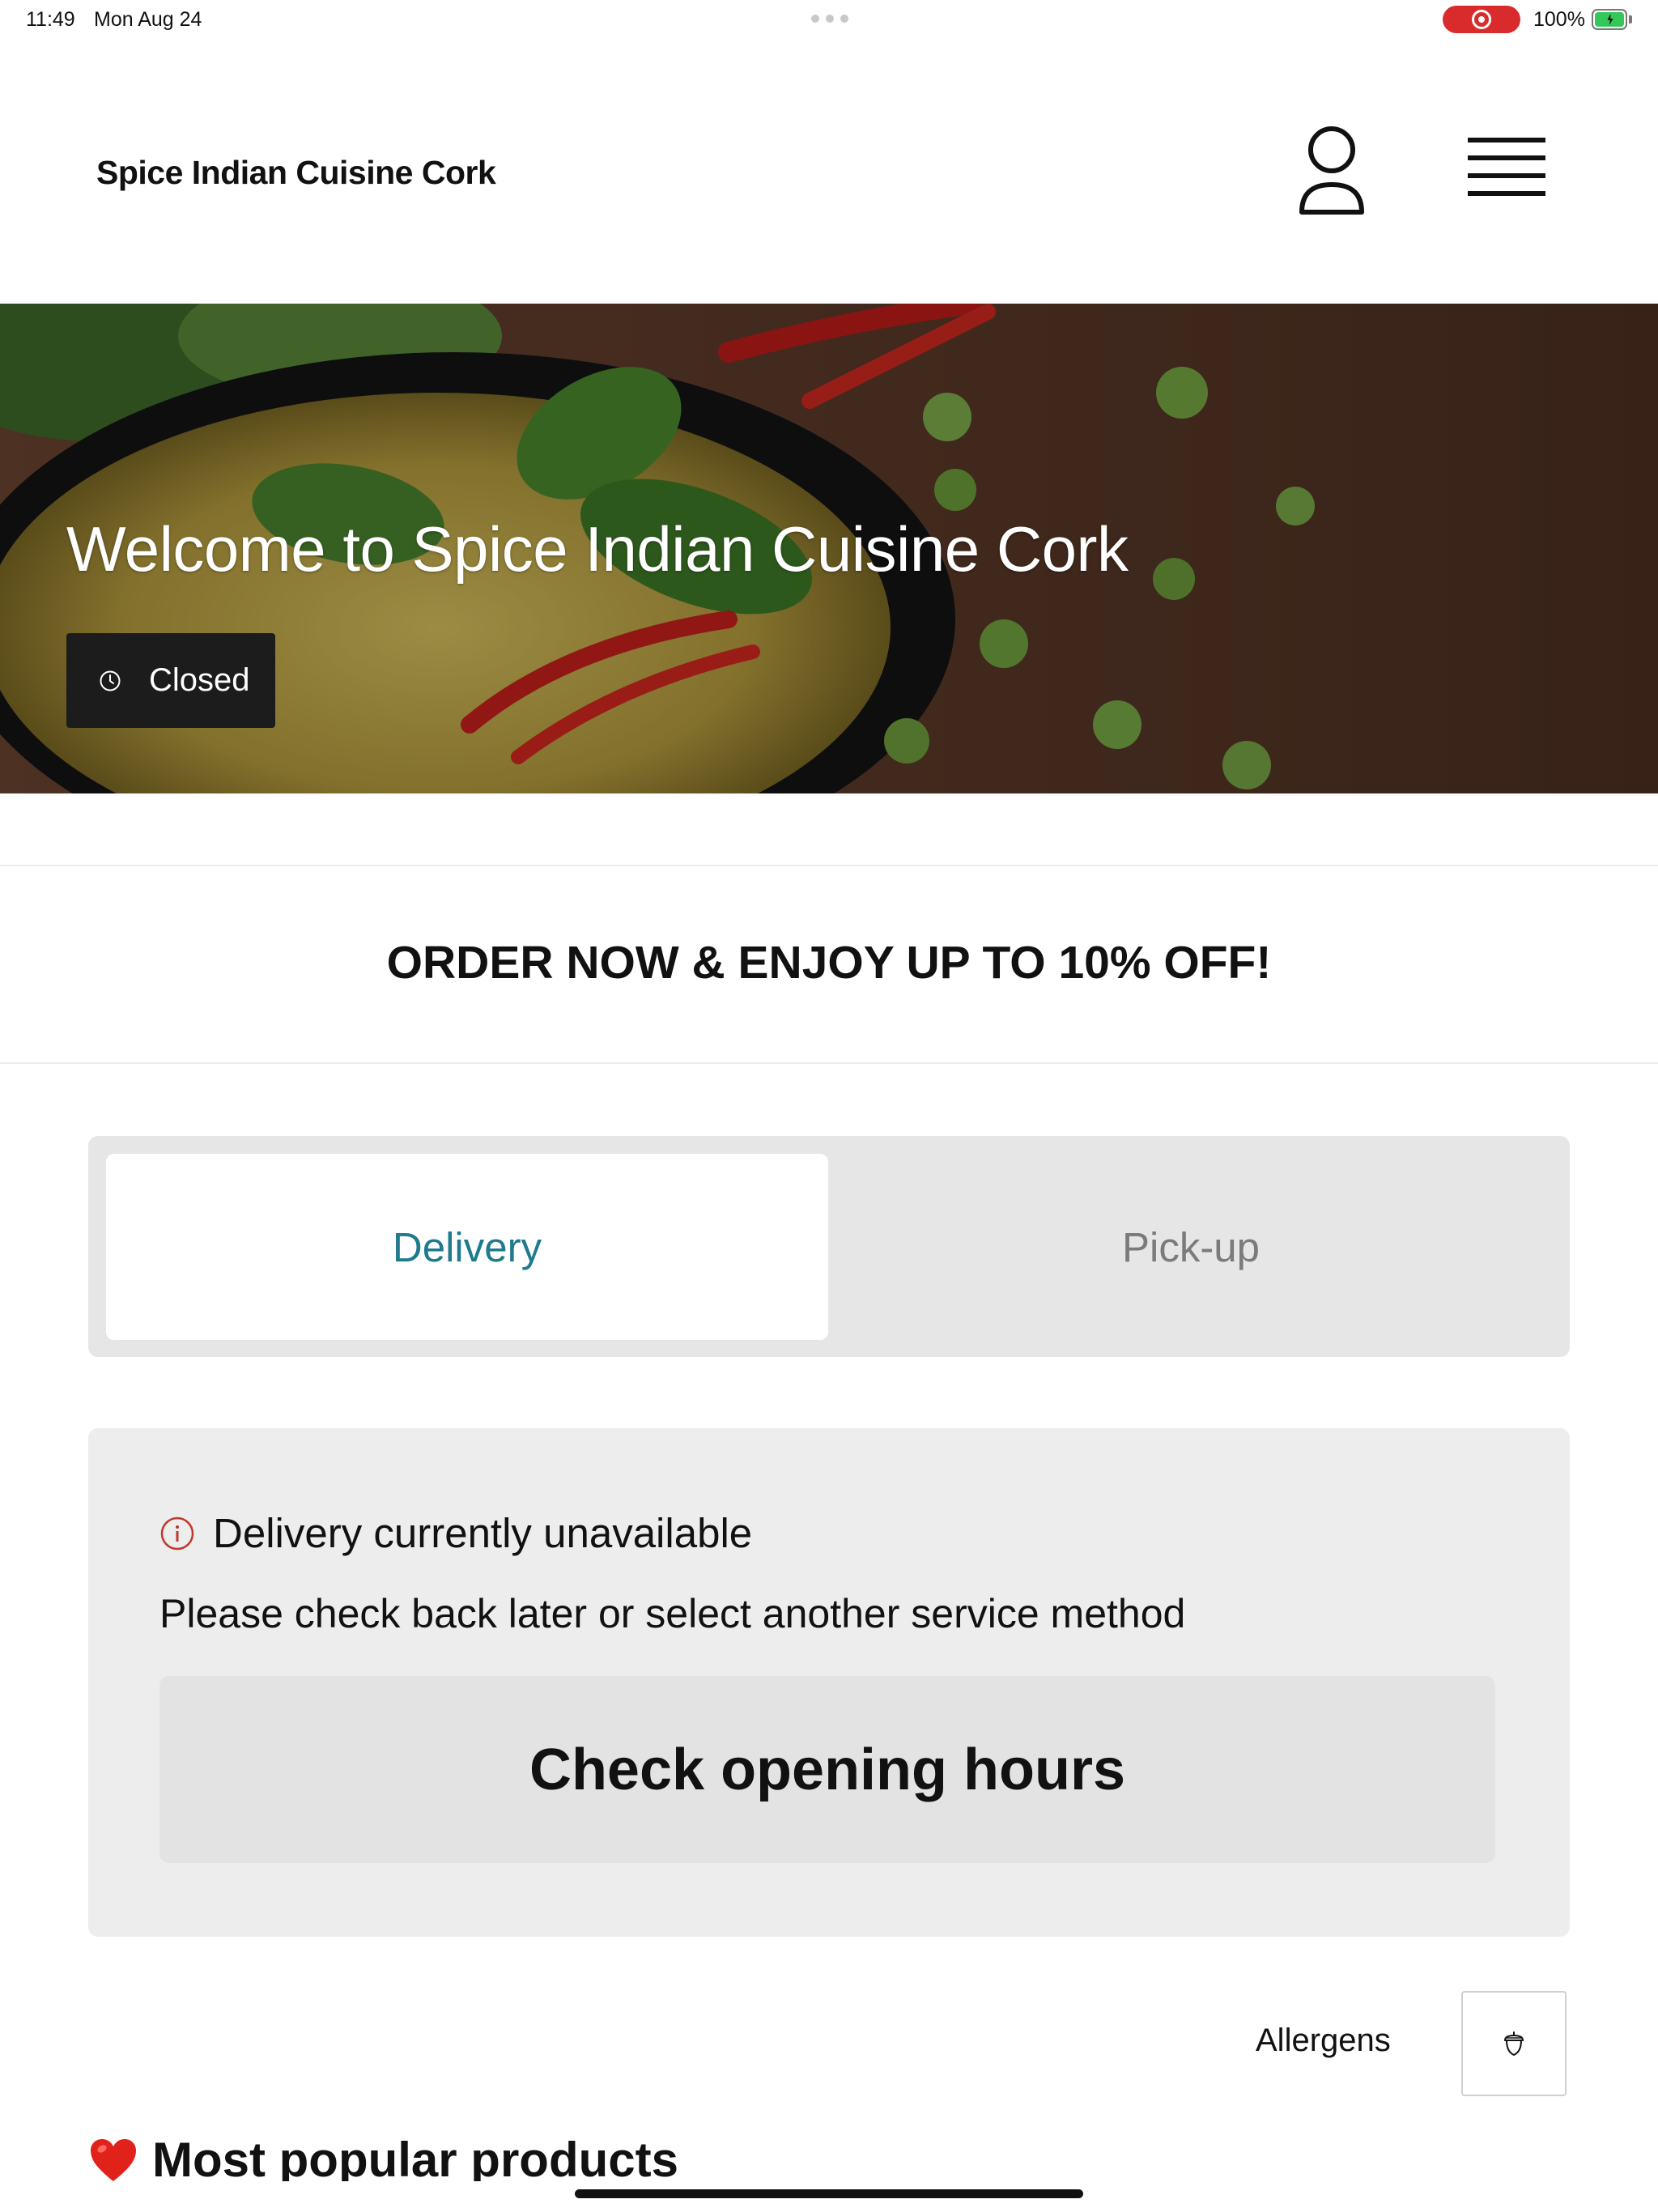  I want to click on check-opening-hours-button: Check opening hours, so click(827, 1770).